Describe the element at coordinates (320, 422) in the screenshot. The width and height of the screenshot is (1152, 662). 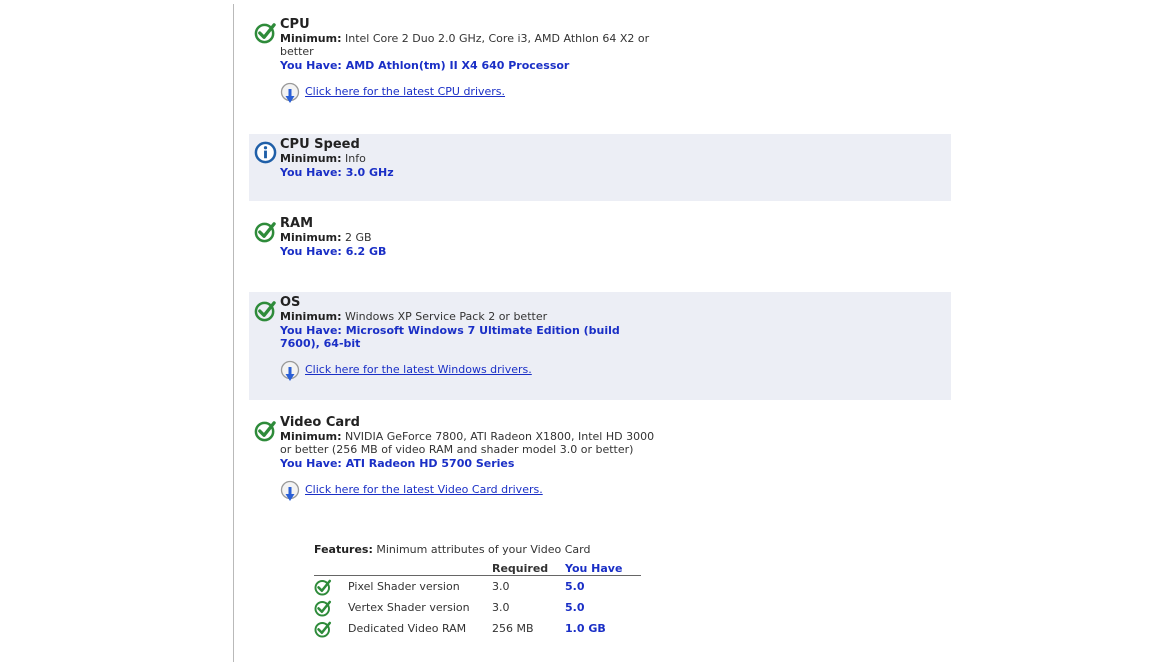
I see `section-title: Video Card` at that location.